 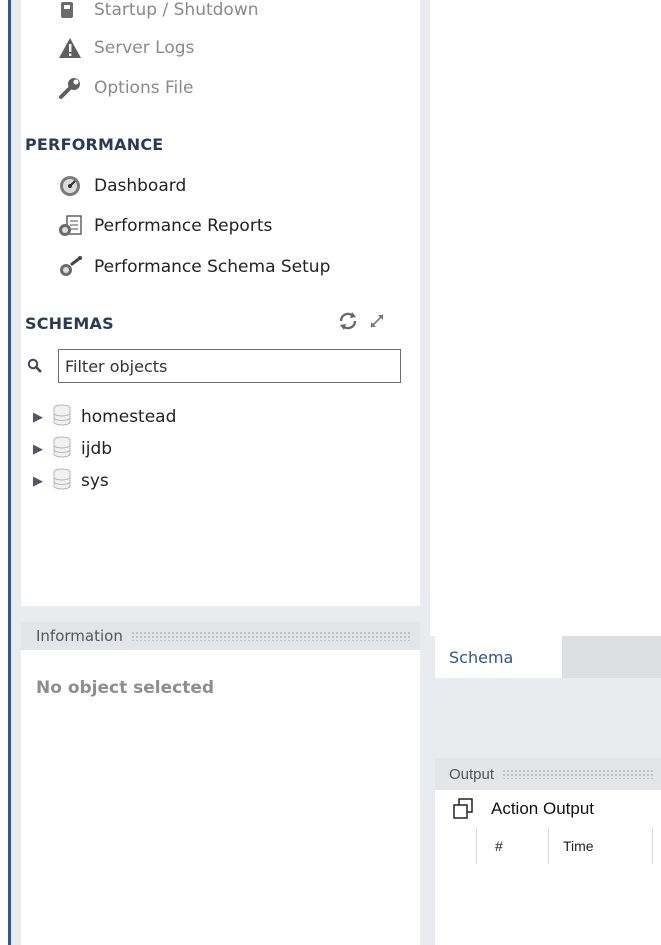 What do you see at coordinates (183, 226) in the screenshot?
I see `nav-item-label: Performance Reports` at bounding box center [183, 226].